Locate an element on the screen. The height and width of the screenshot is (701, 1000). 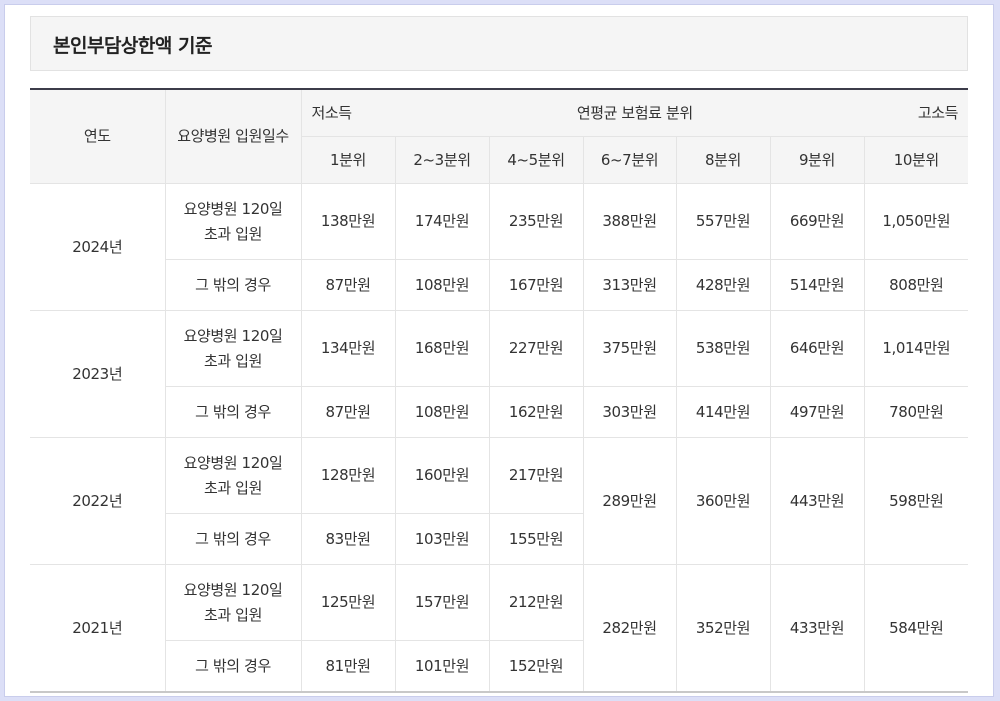
value-cell: 352만원 is located at coordinates (723, 628).